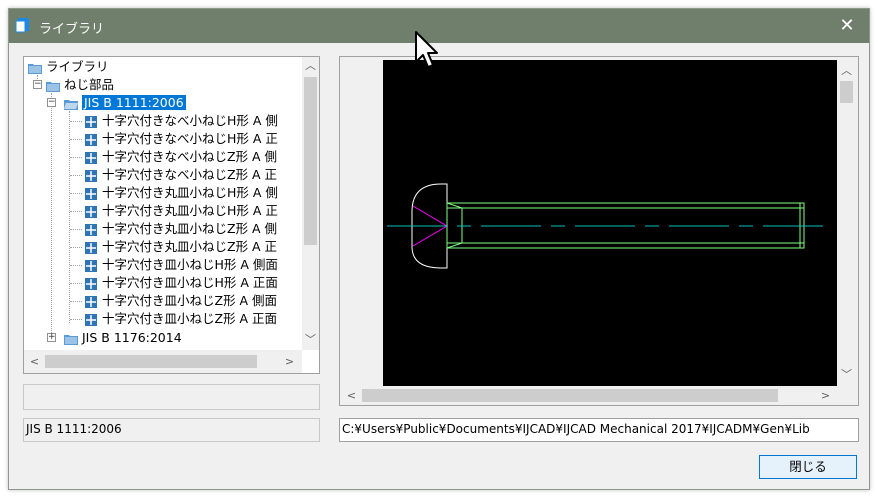  What do you see at coordinates (190, 264) in the screenshot?
I see `tree-leaf-label: 十字穴付き皿小ねじH形 A 側面` at bounding box center [190, 264].